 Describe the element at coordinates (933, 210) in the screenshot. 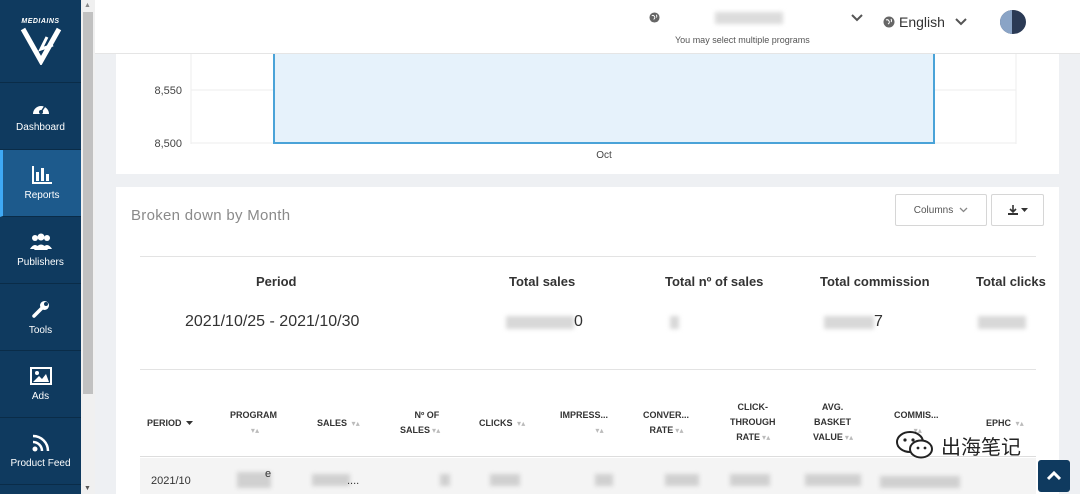

I see `columns-button-label: Columns` at that location.